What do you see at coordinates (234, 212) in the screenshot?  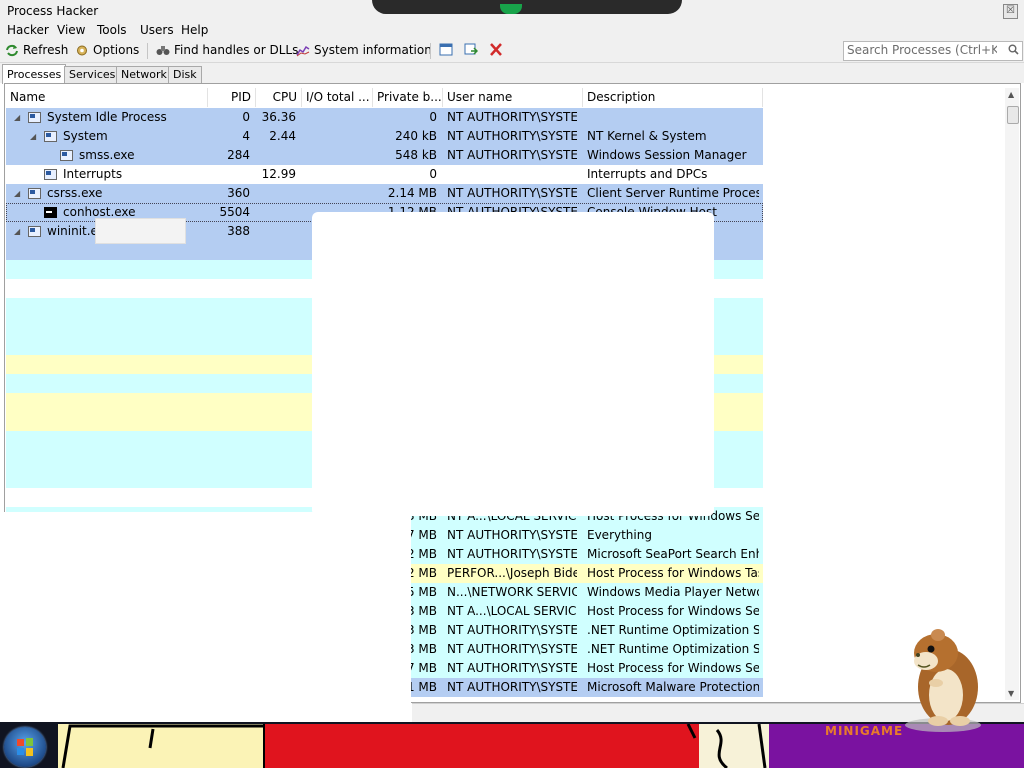 I see `process-pid: 5504` at bounding box center [234, 212].